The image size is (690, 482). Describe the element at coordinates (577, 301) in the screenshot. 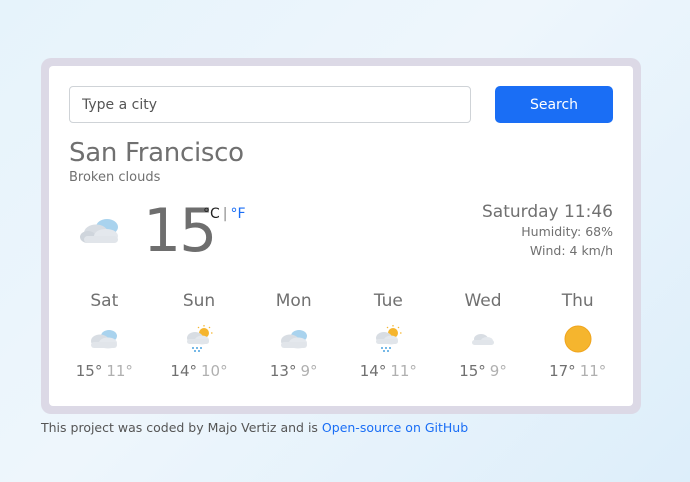

I see `forecast-day-name: Thu` at that location.